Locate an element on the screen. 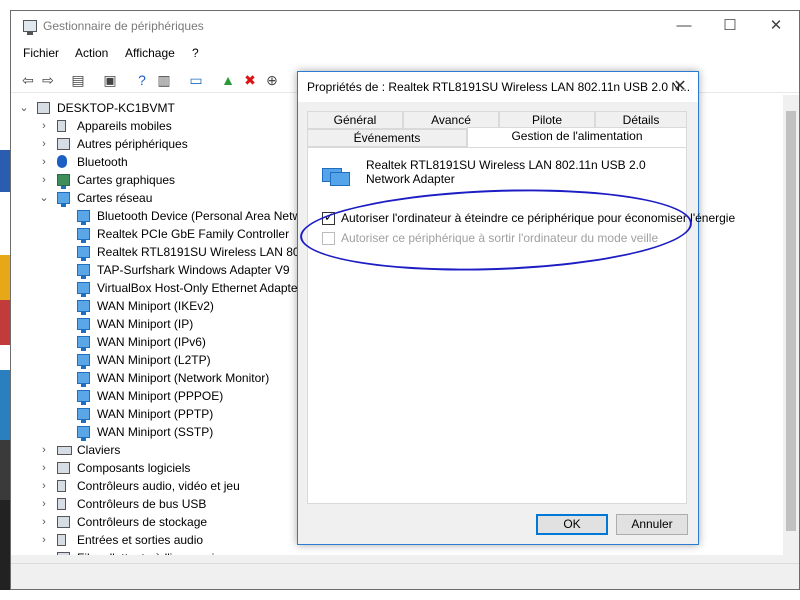 The height and width of the screenshot is (600, 800). category-label: Autres périphériques is located at coordinates (132, 144).